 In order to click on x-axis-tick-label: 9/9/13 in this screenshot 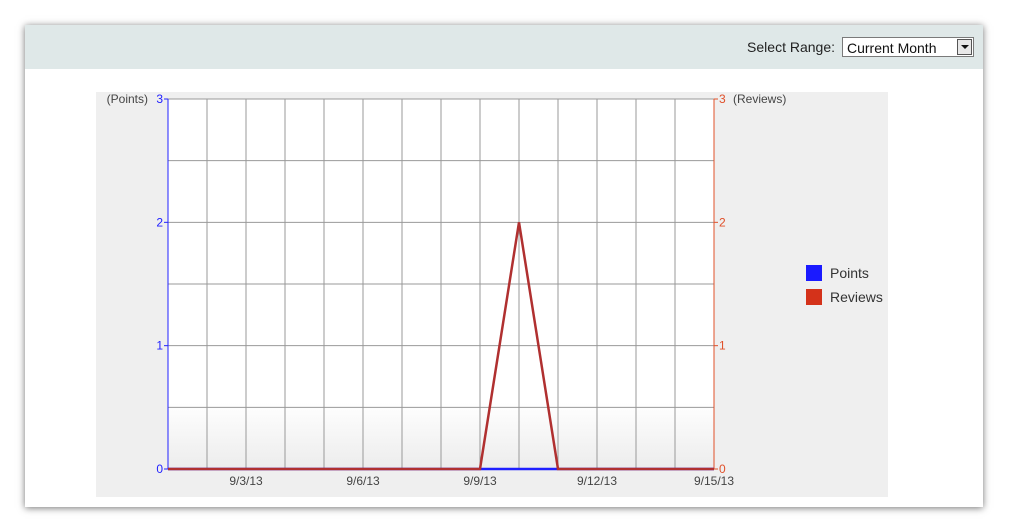, I will do `click(480, 481)`.